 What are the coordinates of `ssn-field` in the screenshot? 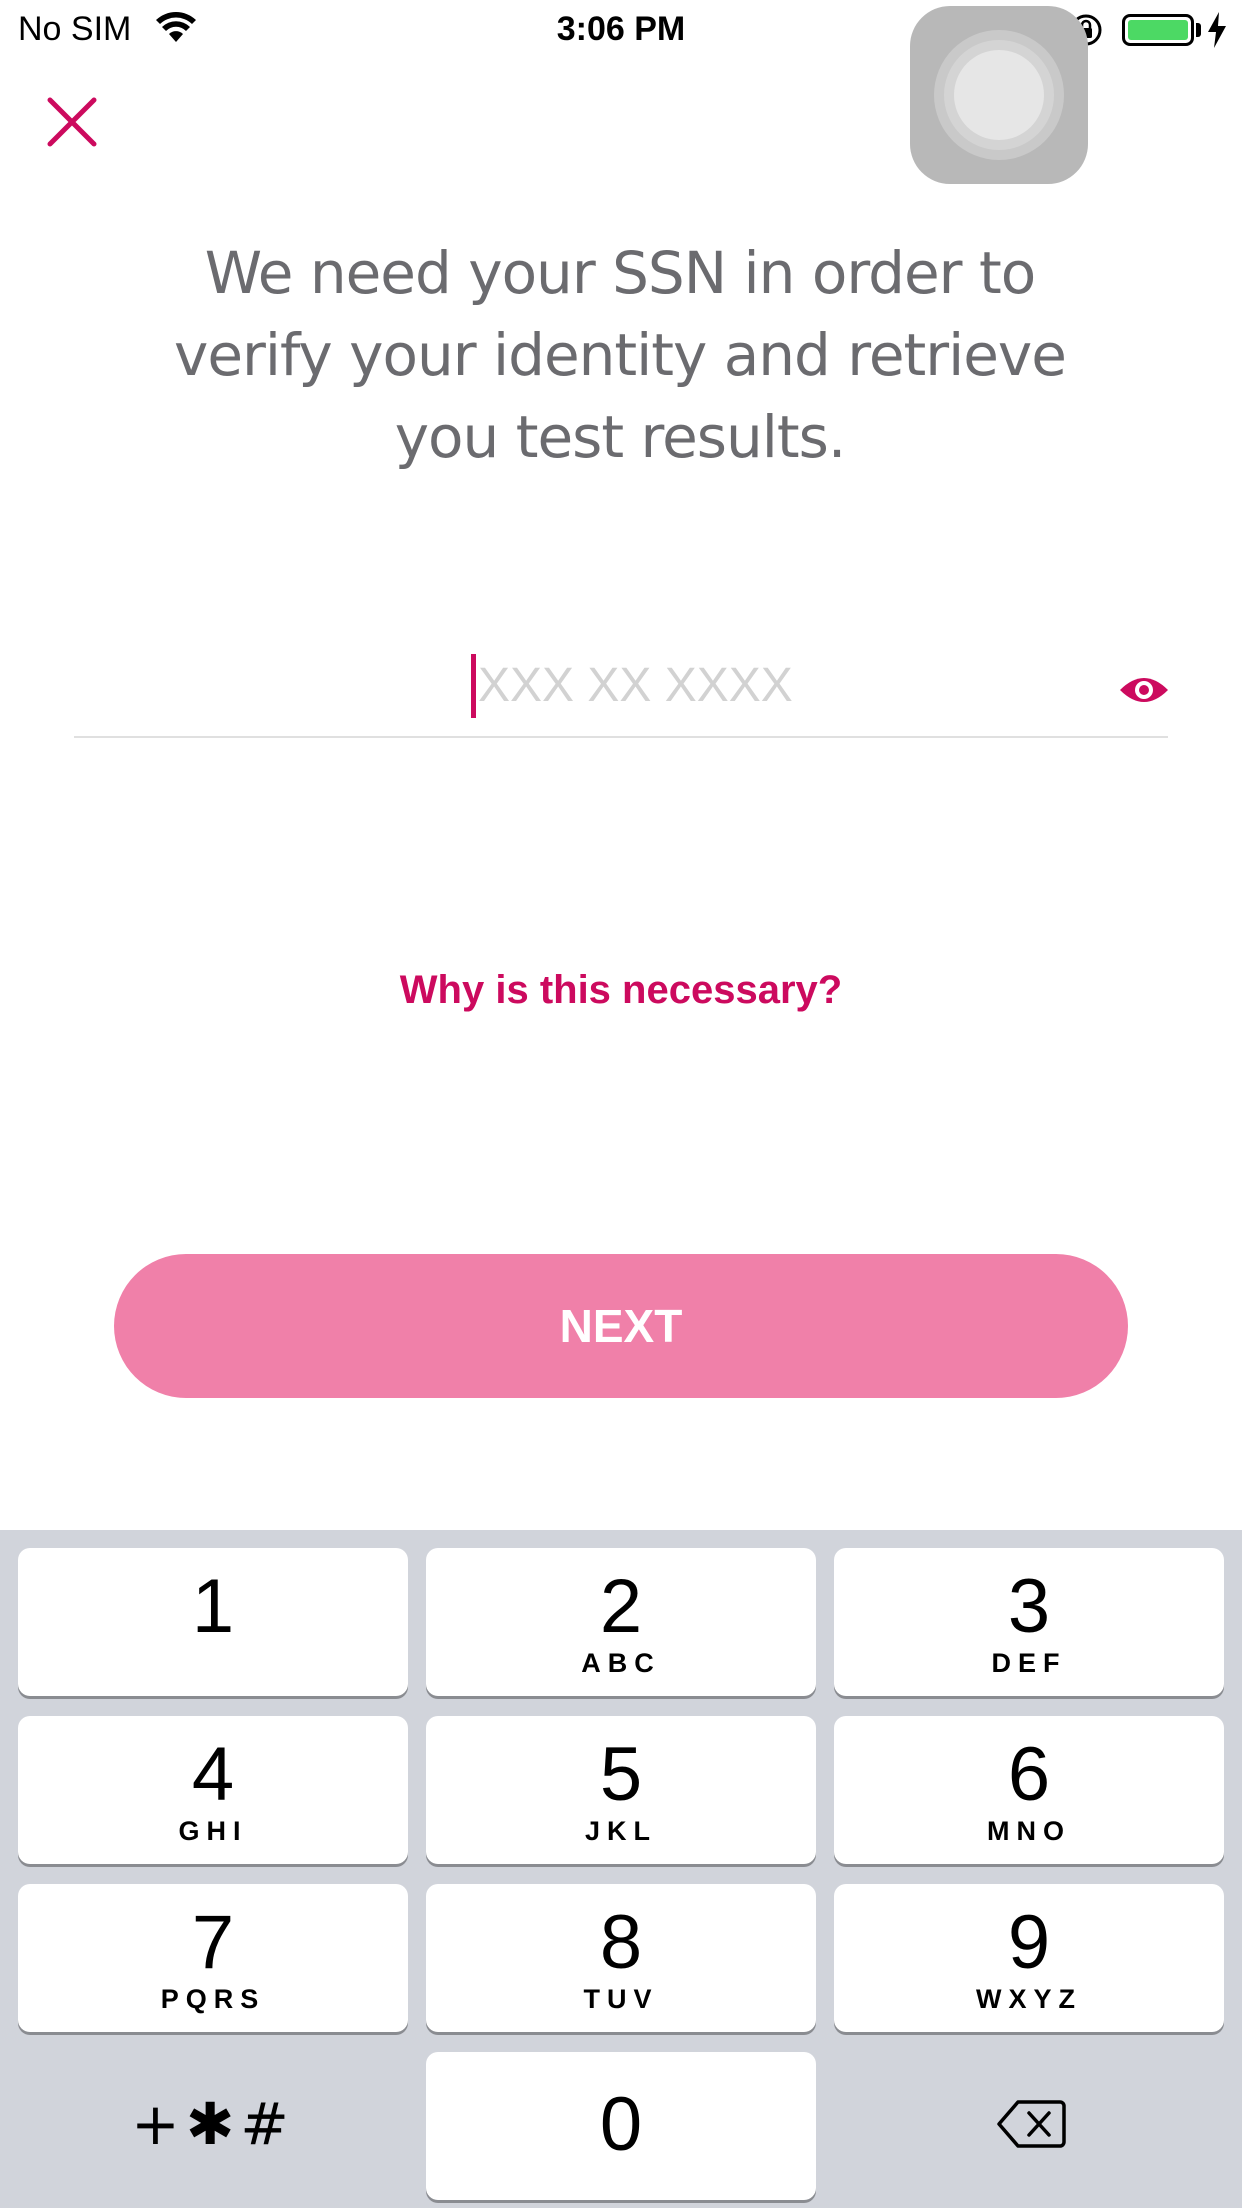 It's located at (621, 689).